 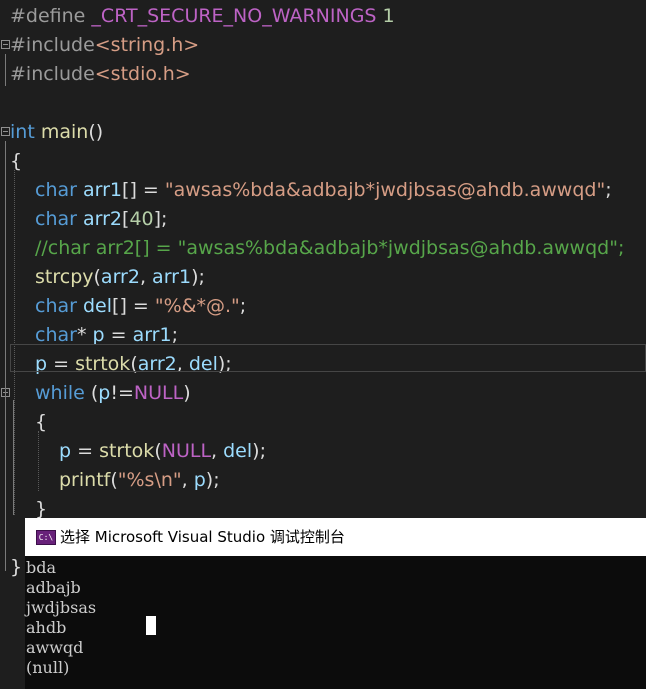 I want to click on code-text: char del[] = "%&*@.";, so click(x=140, y=306).